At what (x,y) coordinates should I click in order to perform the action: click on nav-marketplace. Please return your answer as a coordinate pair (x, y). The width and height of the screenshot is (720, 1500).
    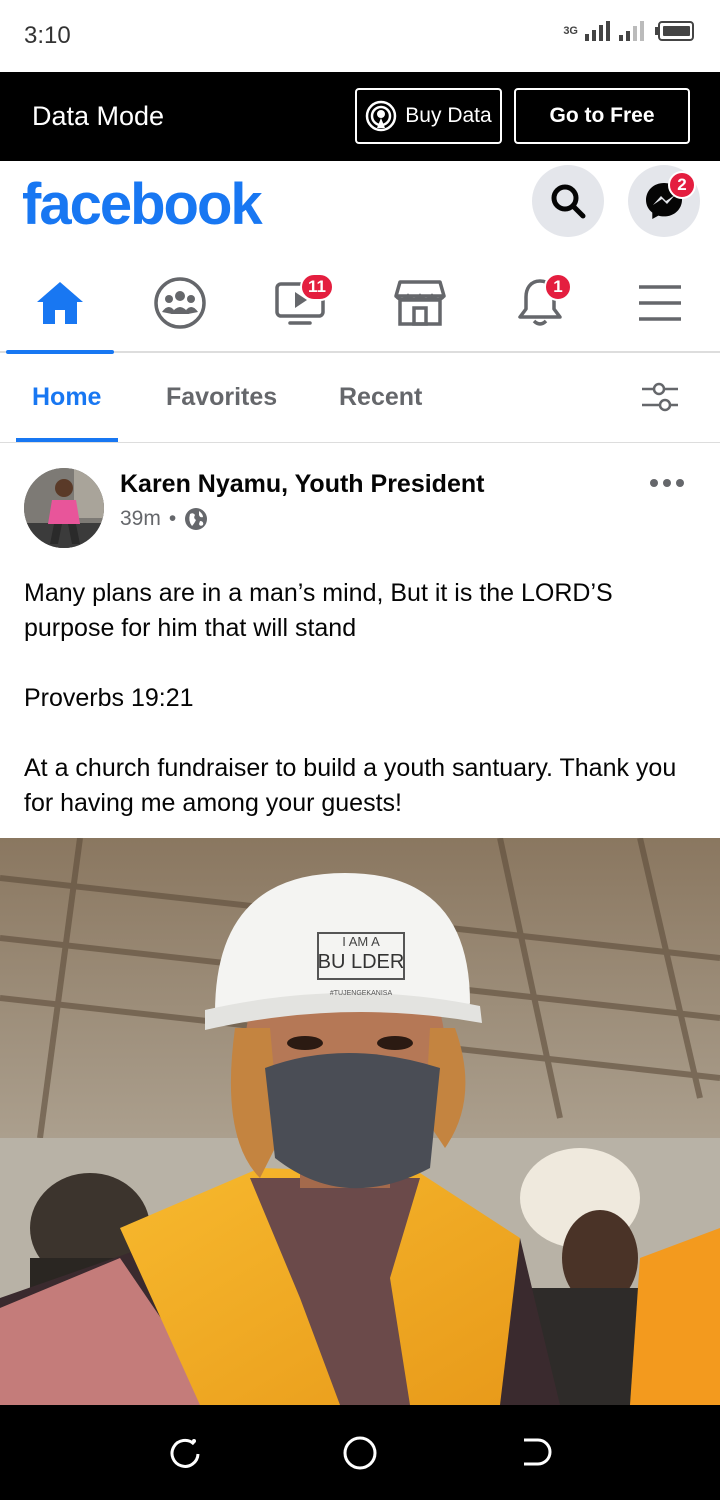
    Looking at the image, I should click on (420, 303).